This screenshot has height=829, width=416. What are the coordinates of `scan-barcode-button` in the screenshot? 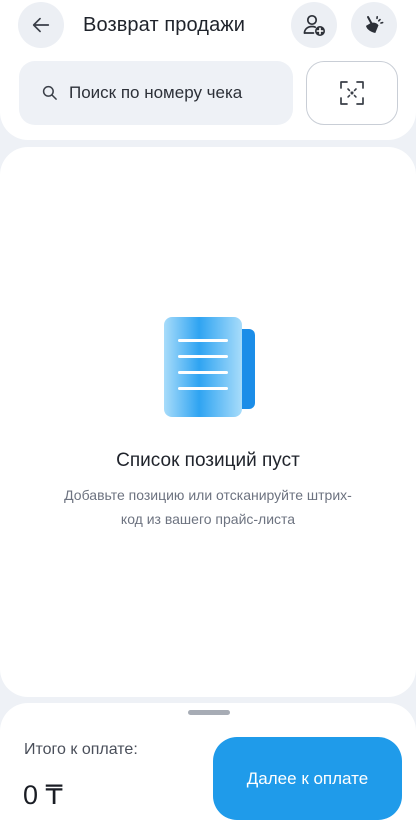 It's located at (352, 93).